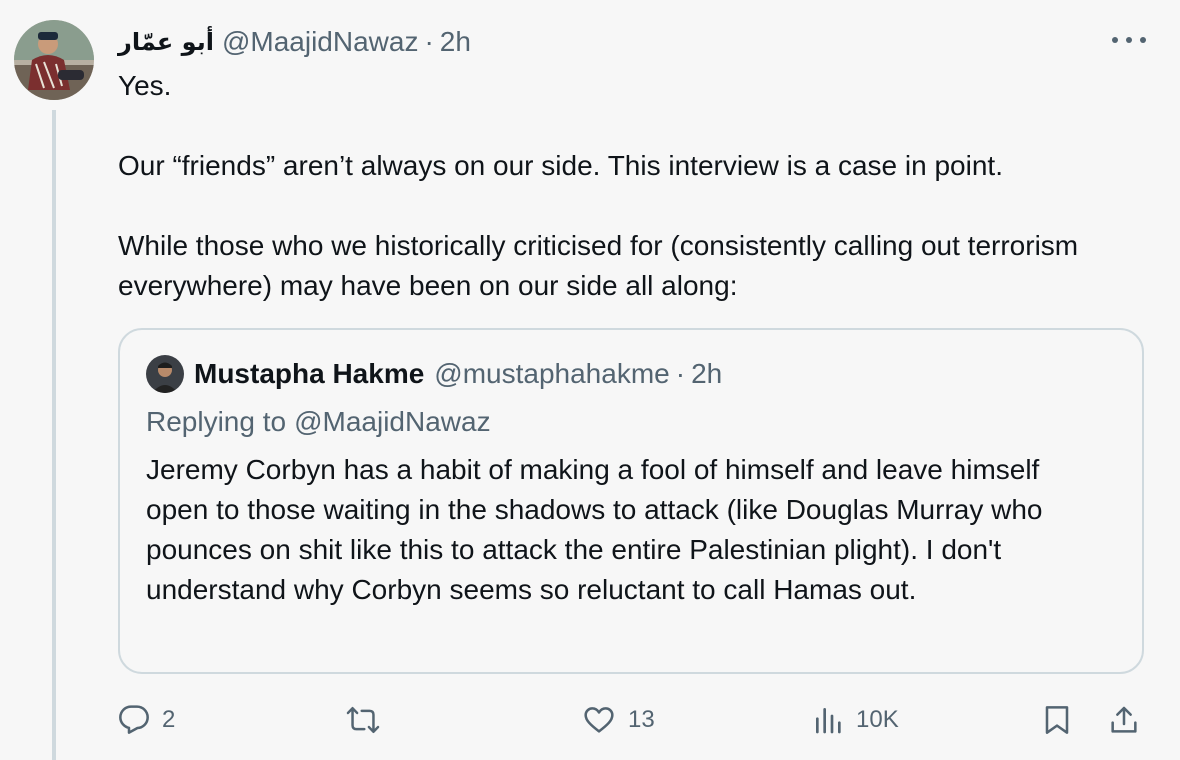  I want to click on like-count: 13, so click(641, 719).